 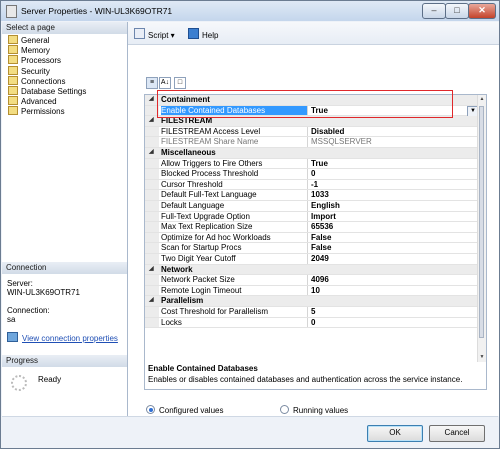 What do you see at coordinates (210, 35) in the screenshot?
I see `help-label: Help` at bounding box center [210, 35].